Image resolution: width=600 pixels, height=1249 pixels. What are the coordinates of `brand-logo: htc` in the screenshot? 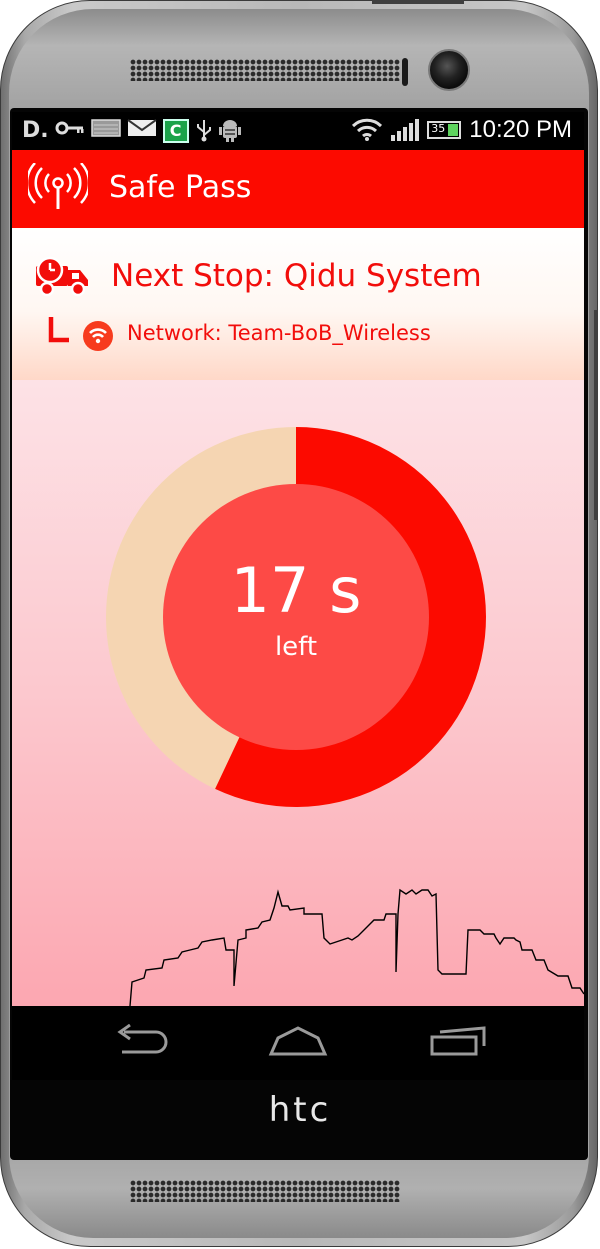 It's located at (300, 1110).